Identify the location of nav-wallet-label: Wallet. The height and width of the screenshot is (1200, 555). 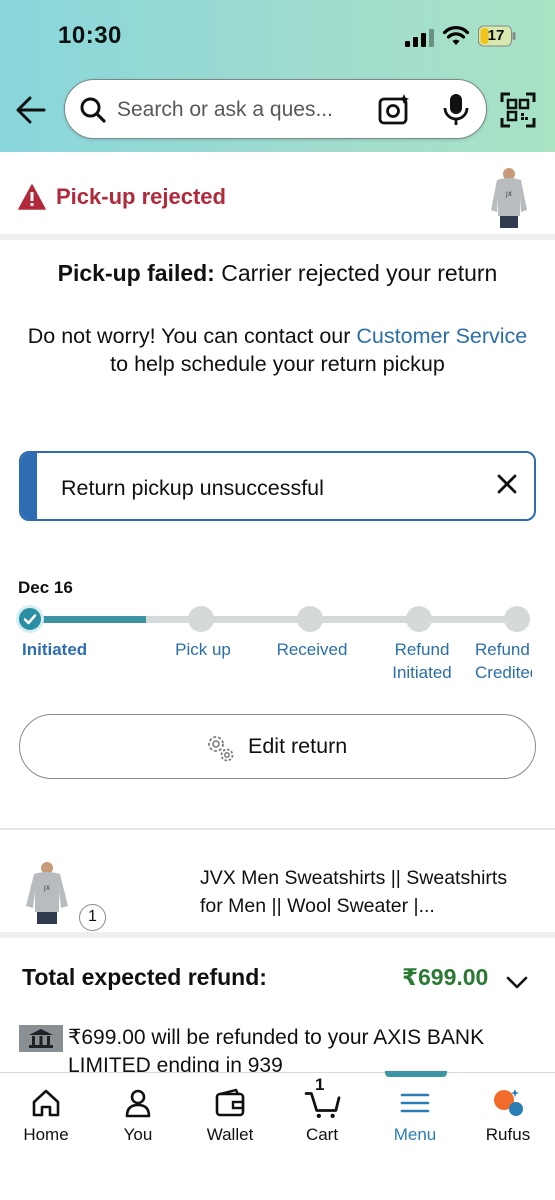
(230, 1134).